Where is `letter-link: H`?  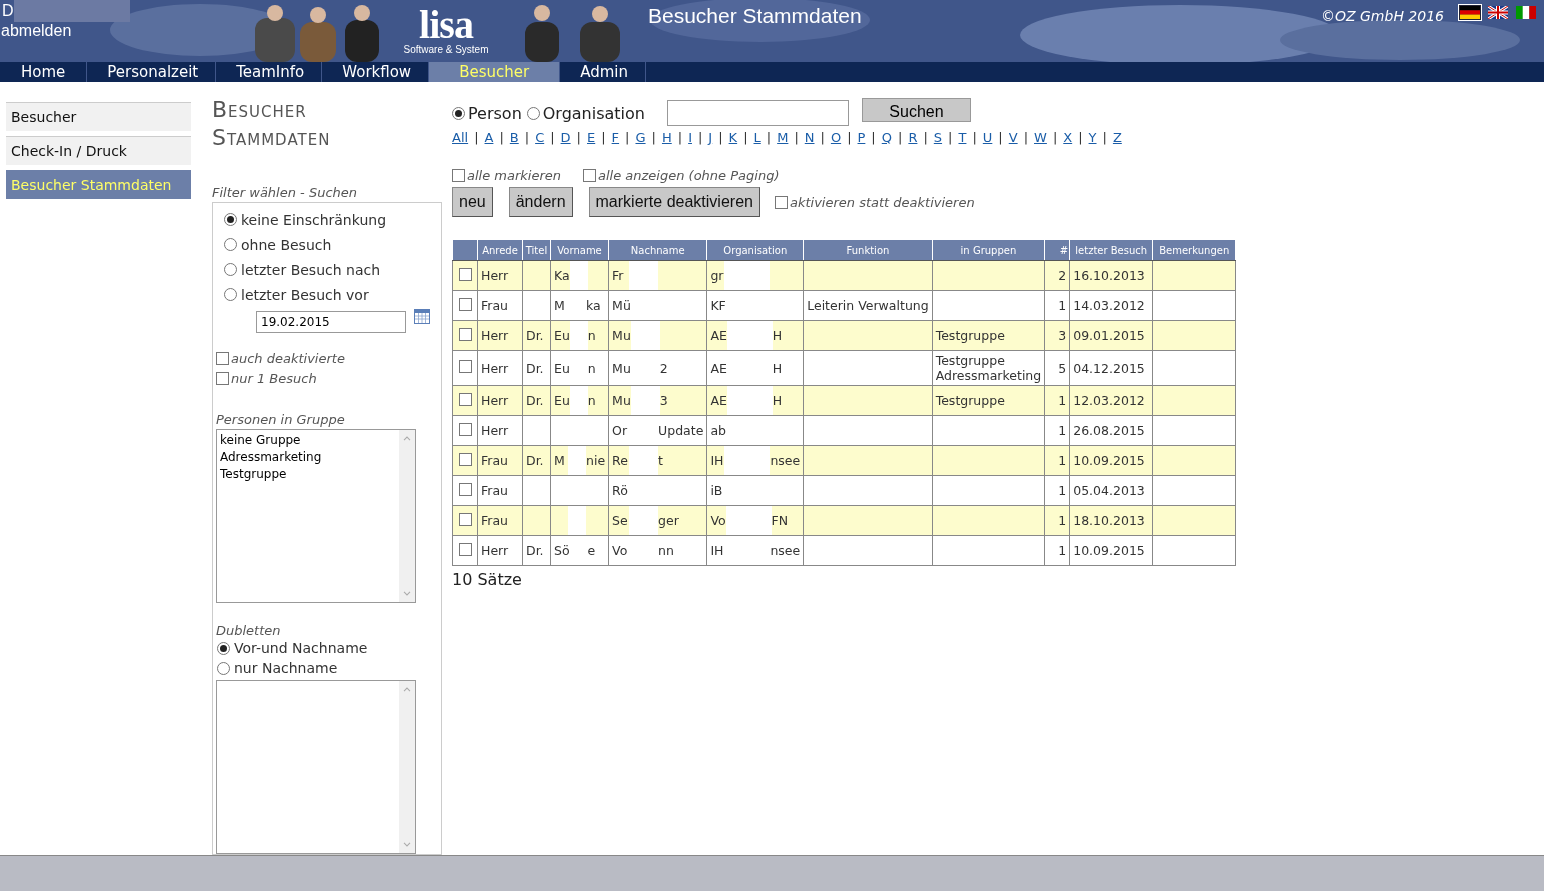
letter-link: H is located at coordinates (666, 137).